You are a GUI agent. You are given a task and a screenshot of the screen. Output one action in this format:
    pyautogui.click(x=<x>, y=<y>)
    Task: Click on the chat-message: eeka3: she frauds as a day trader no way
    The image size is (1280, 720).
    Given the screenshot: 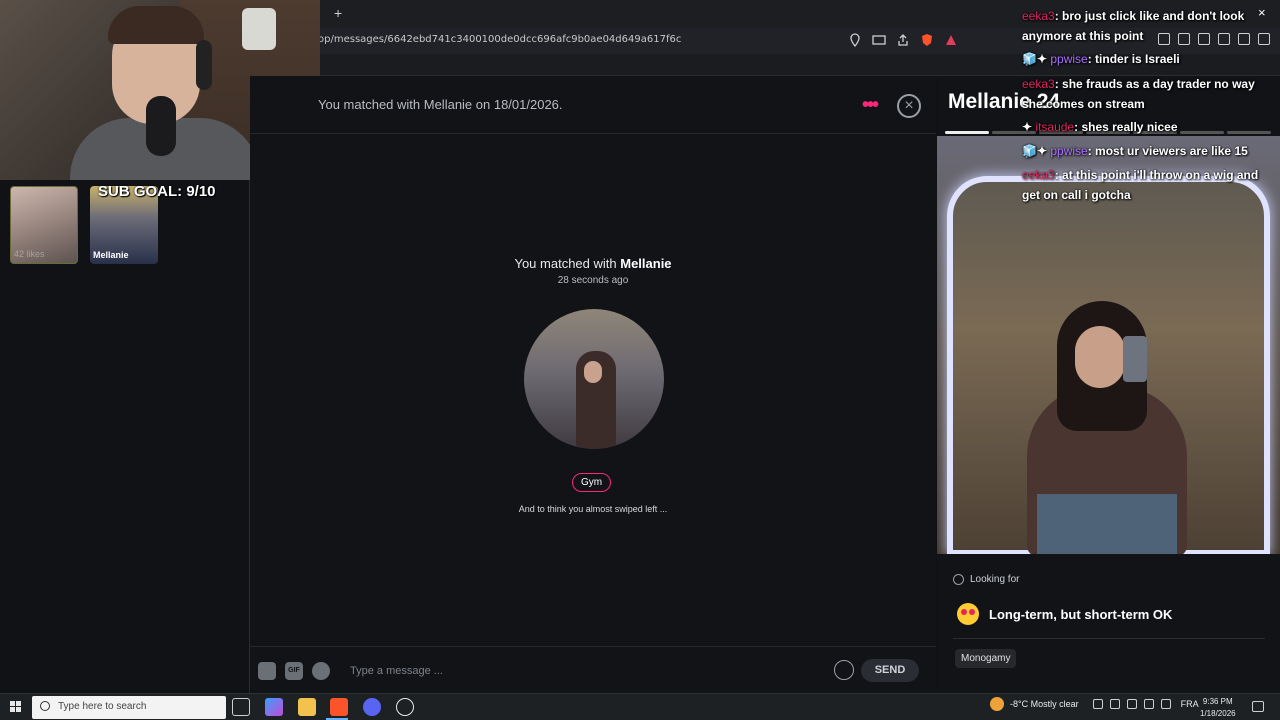 What is the action you would take?
    pyautogui.click(x=1151, y=84)
    